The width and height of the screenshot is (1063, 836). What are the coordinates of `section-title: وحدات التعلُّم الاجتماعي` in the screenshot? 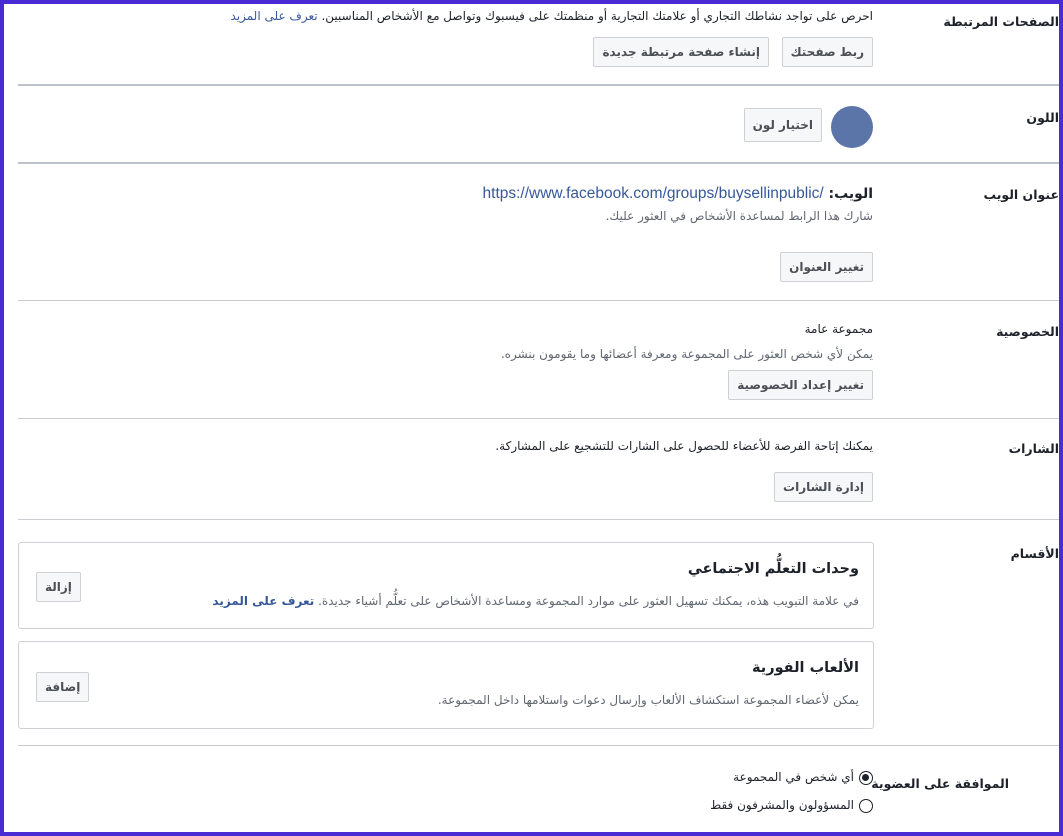 It's located at (773, 569).